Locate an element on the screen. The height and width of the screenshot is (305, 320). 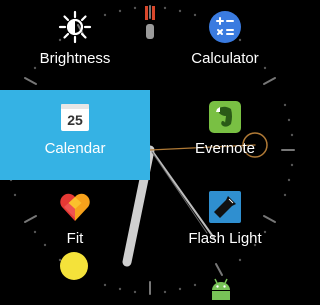
fit-heart-icon is located at coordinates (75, 207).